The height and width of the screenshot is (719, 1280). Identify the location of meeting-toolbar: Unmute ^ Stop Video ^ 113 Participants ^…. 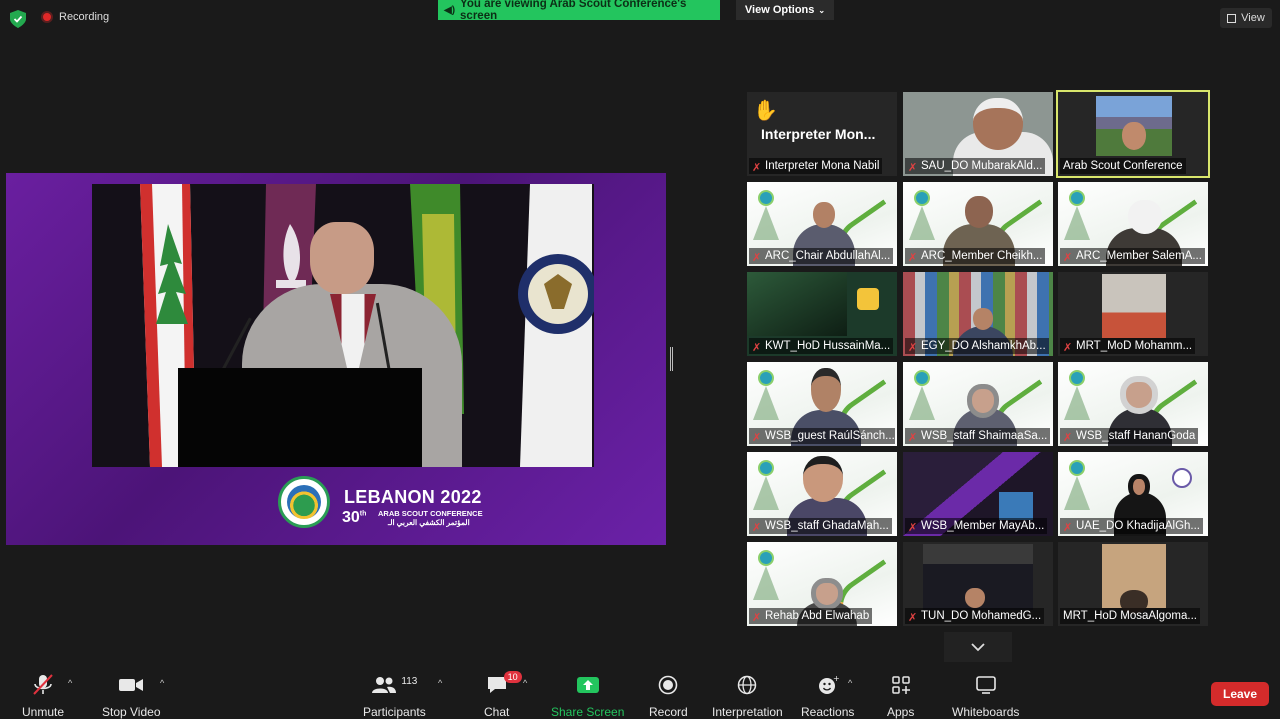
(640, 693).